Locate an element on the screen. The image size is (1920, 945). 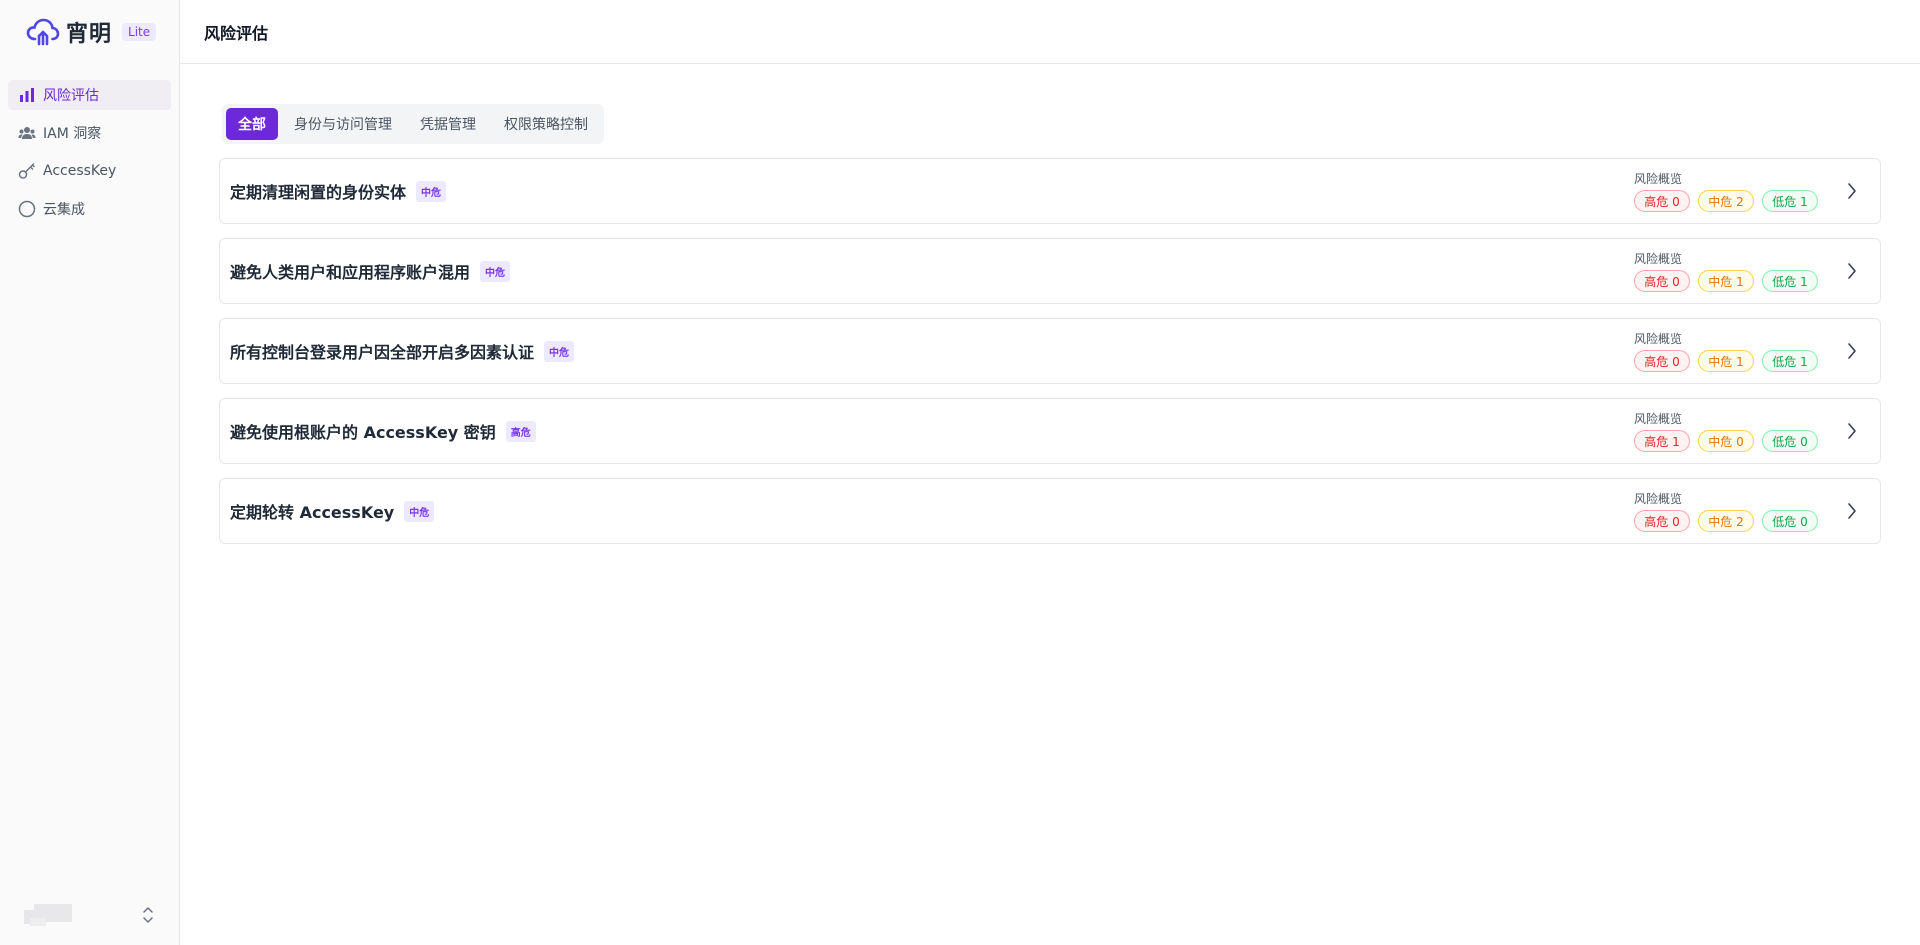
tab-identity-access: 身份与访问管理 is located at coordinates (343, 124).